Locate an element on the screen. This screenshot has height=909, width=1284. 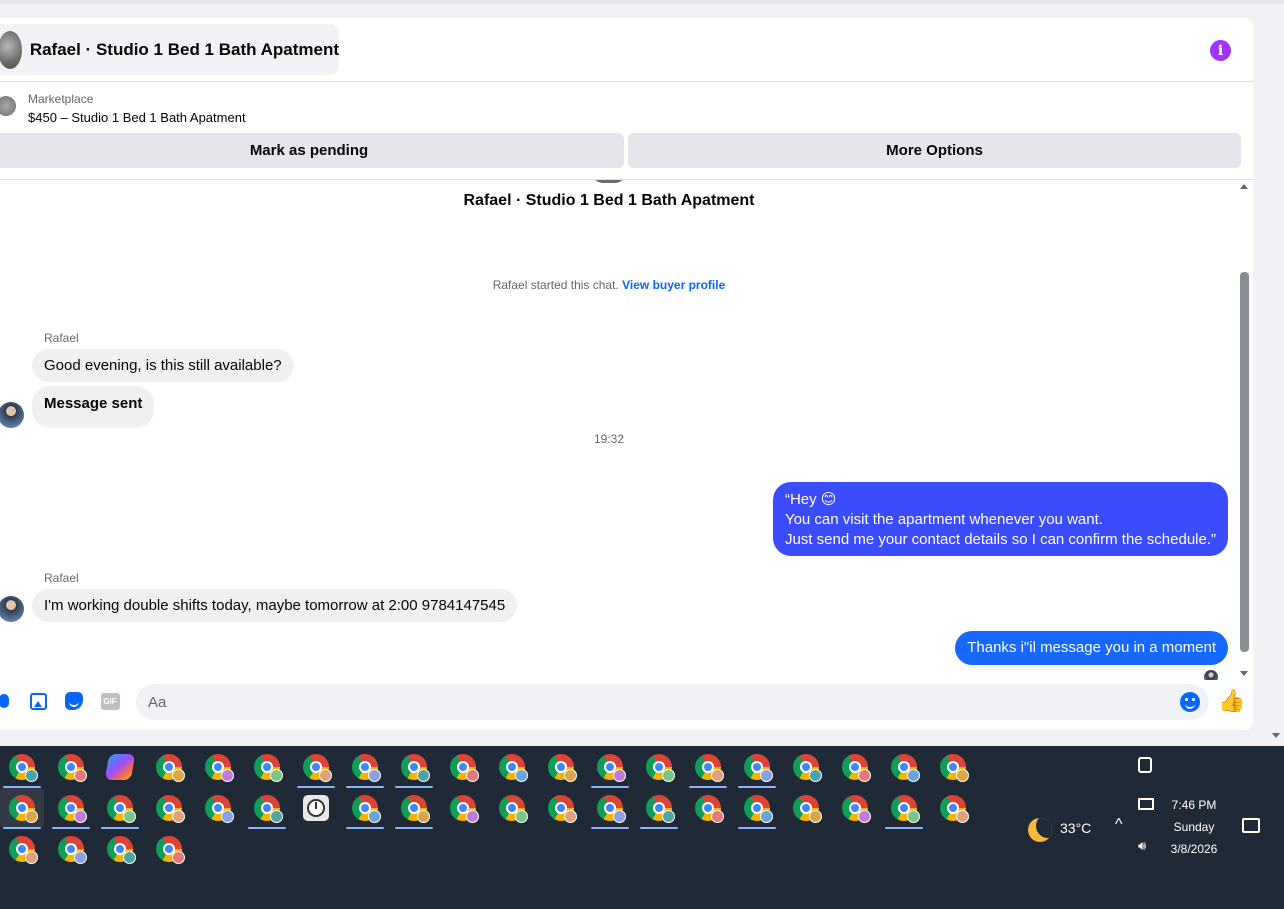
message-input is located at coordinates (648, 702).